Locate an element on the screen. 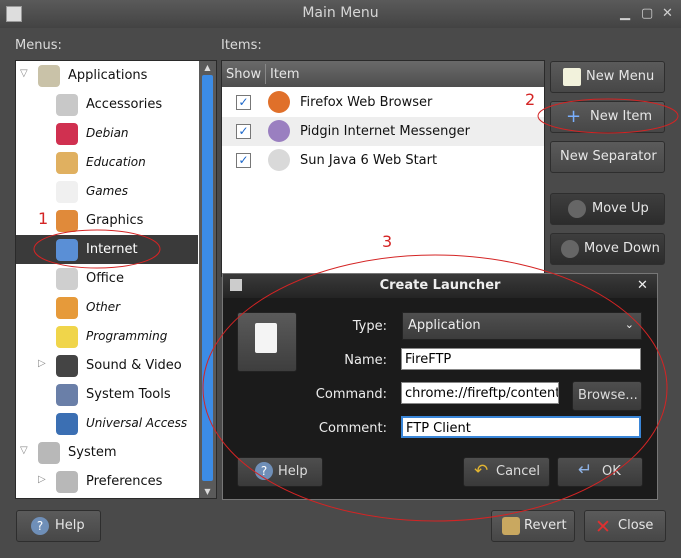 The width and height of the screenshot is (681, 558). internet-circle is located at coordinates (97, 249).